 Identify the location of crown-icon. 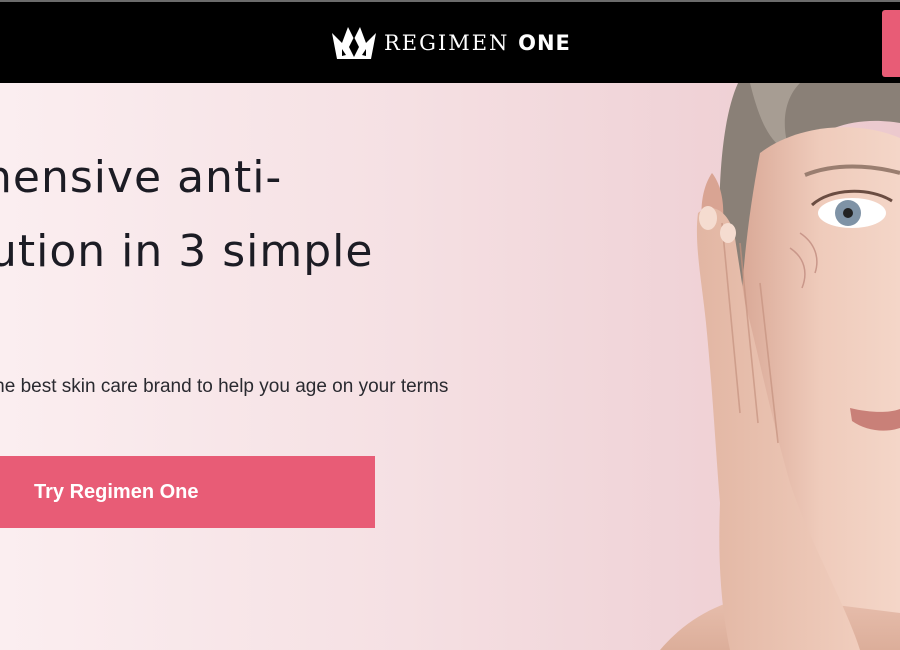
(354, 43).